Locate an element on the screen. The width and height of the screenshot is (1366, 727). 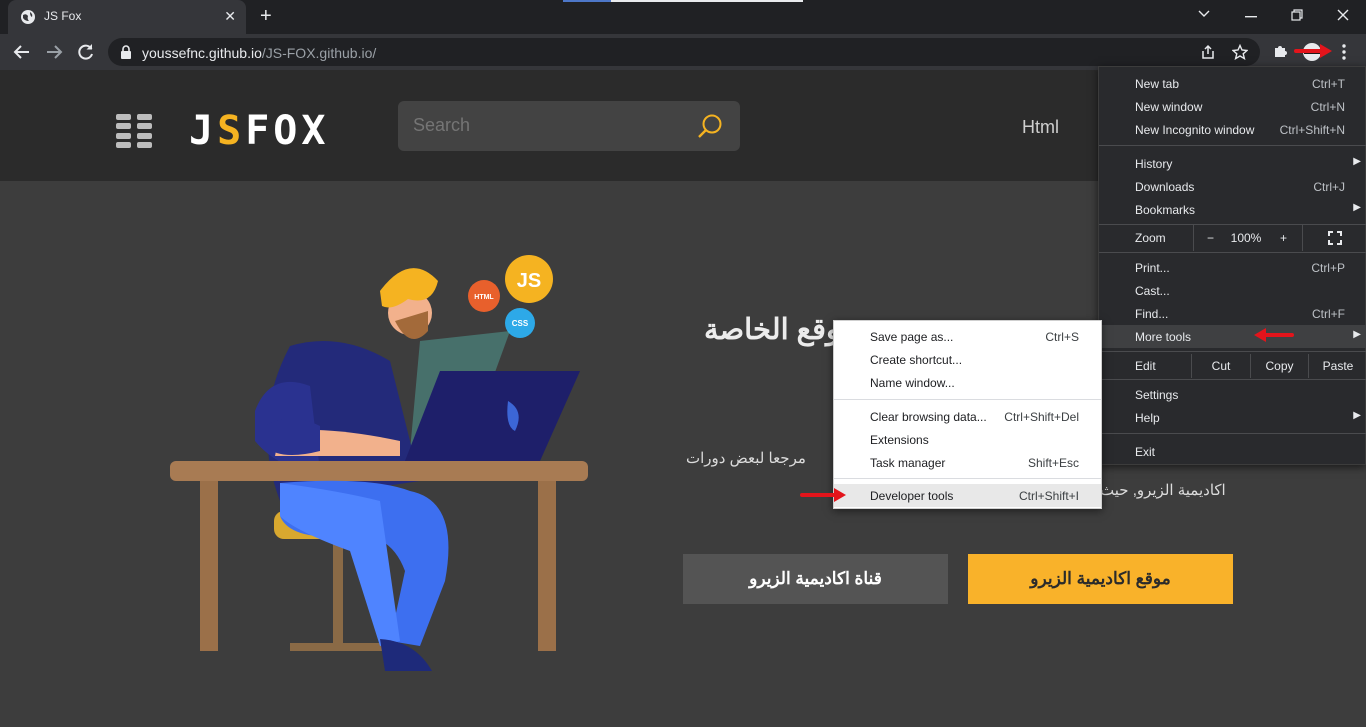
forward-icon is located at coordinates (54, 52).